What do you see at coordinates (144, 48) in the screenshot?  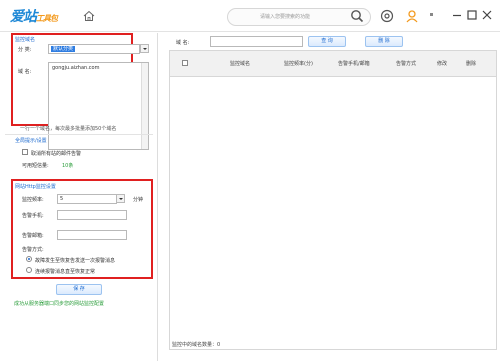 I see `category-dropdown-icon` at bounding box center [144, 48].